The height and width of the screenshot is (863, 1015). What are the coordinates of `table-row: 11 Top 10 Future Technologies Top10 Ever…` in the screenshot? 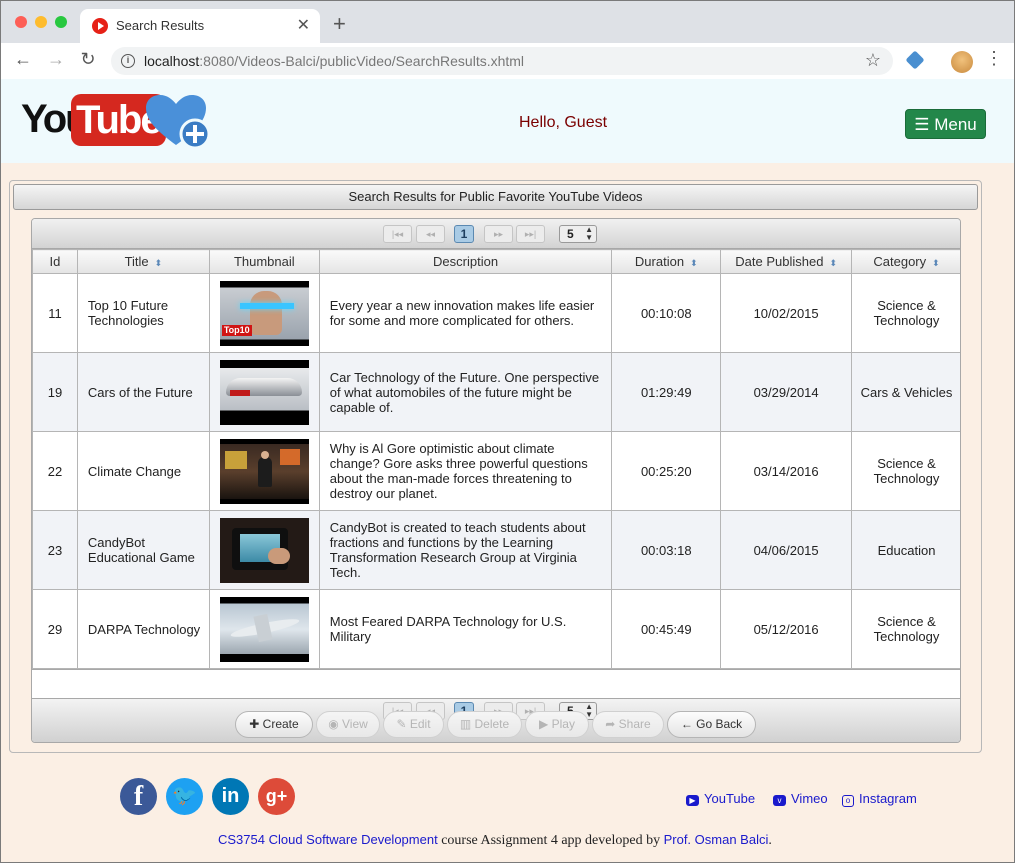 It's located at (496, 313).